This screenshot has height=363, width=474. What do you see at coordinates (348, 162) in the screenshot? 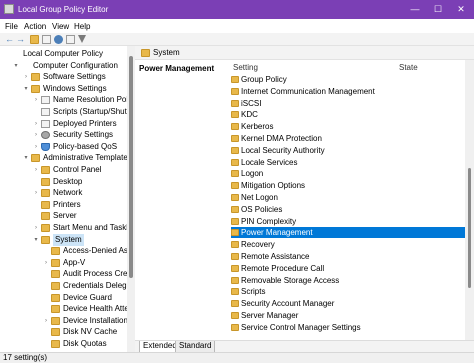
I see `setting-row: Locale Services` at bounding box center [348, 162].